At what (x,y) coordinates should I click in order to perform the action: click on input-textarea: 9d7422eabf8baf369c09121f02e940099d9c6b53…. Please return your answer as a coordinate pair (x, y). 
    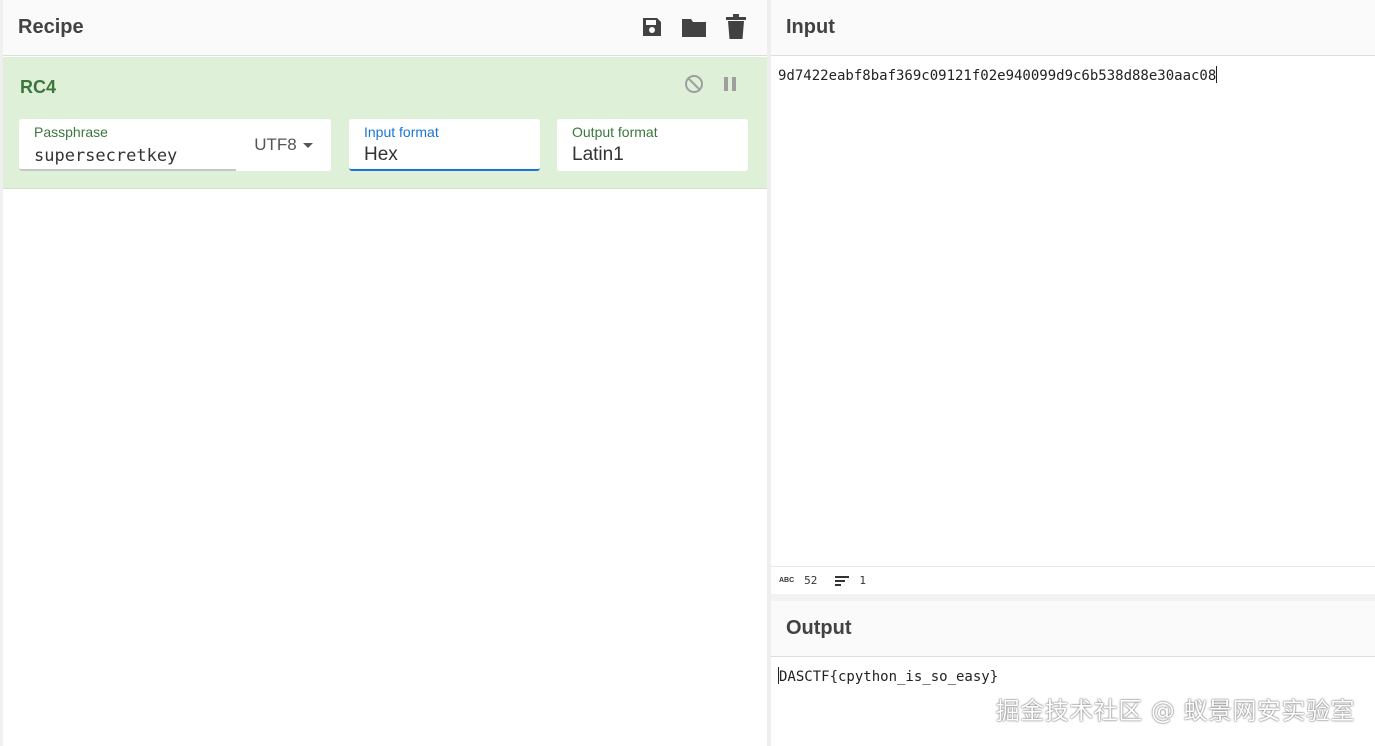
    Looking at the image, I should click on (998, 75).